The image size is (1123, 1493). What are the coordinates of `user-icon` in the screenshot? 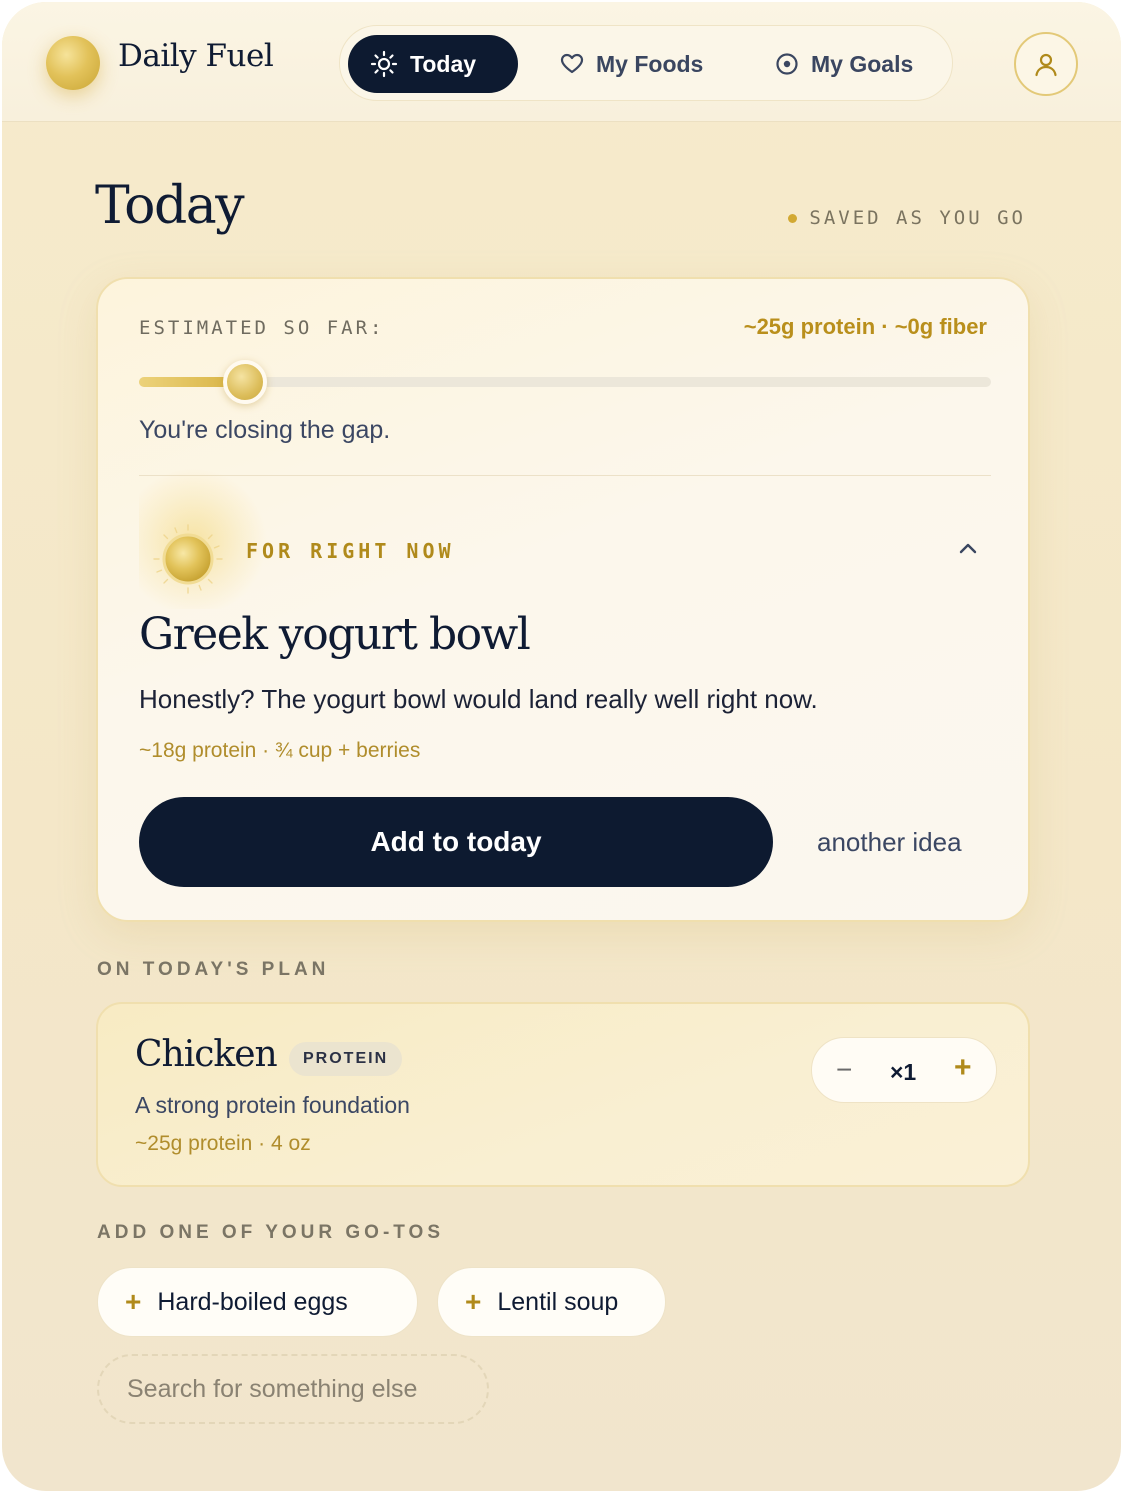 It's located at (1046, 65).